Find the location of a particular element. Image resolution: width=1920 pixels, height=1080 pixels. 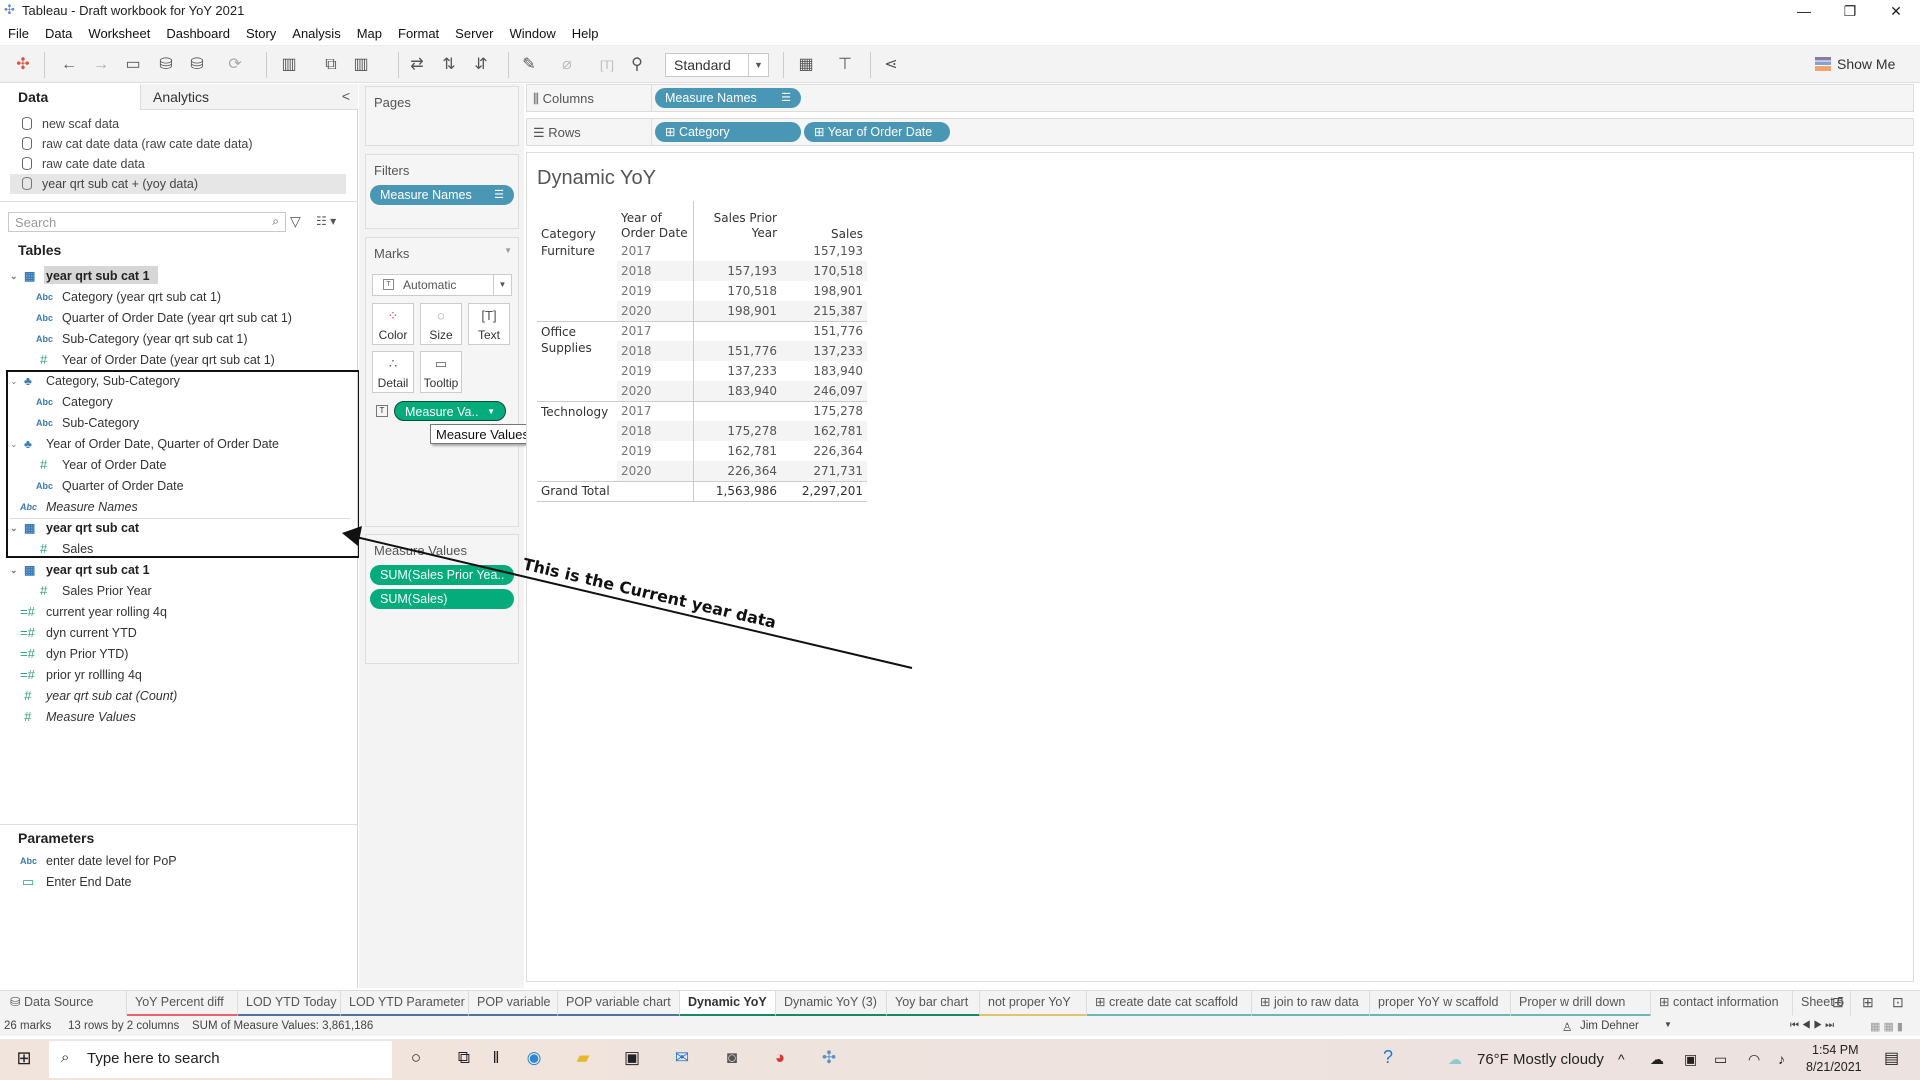

sheet-tab: not proper YoY is located at coordinates (1033, 1004).